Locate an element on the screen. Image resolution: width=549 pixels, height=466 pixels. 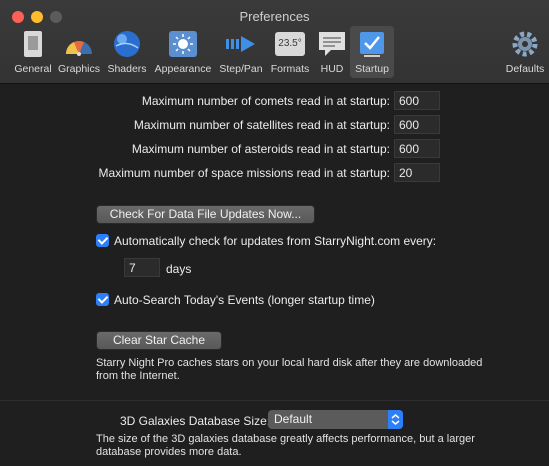
window-title: Preferences is located at coordinates (274, 16).